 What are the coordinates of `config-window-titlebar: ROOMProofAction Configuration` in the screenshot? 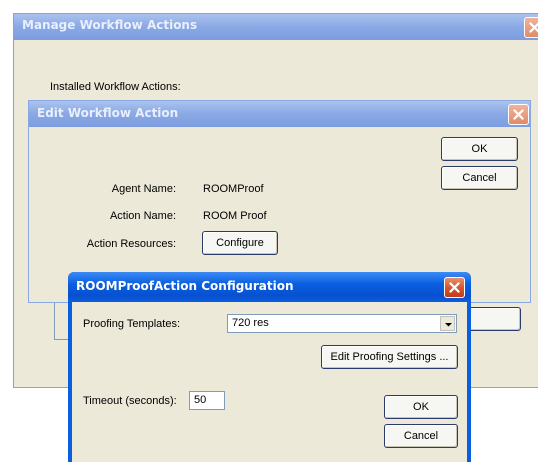 It's located at (269, 287).